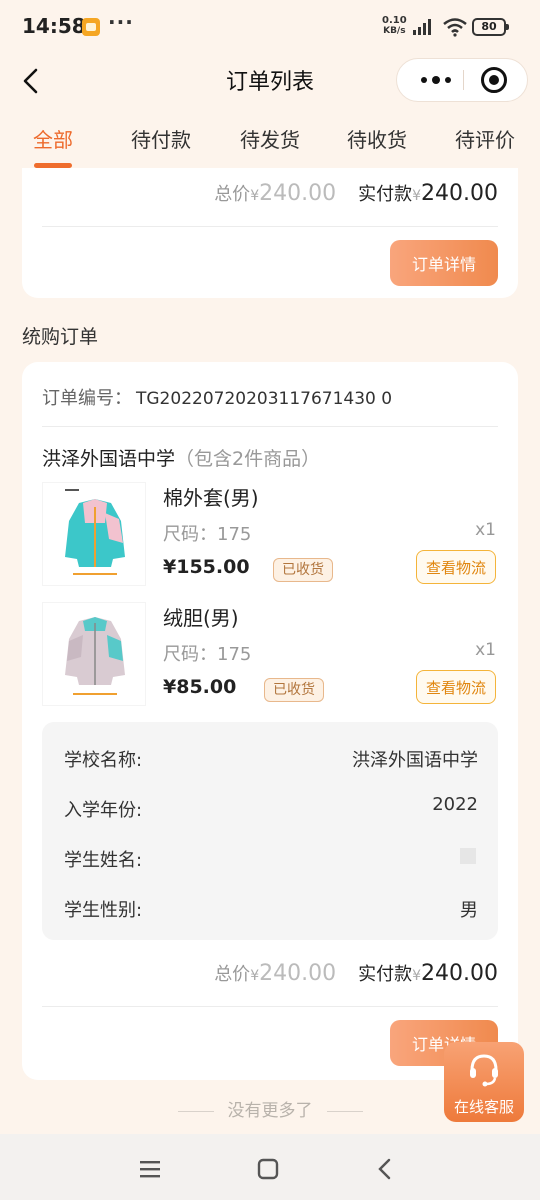 This screenshot has height=1200, width=540. What do you see at coordinates (206, 567) in the screenshot?
I see `product-price: ¥155.00` at bounding box center [206, 567].